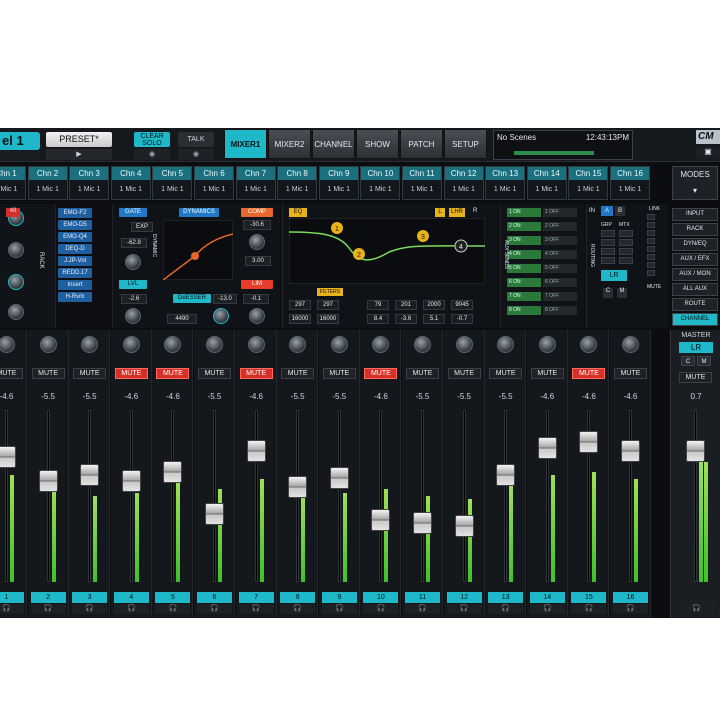  What do you see at coordinates (257, 212) in the screenshot?
I see `comp-button: COMP` at bounding box center [257, 212].